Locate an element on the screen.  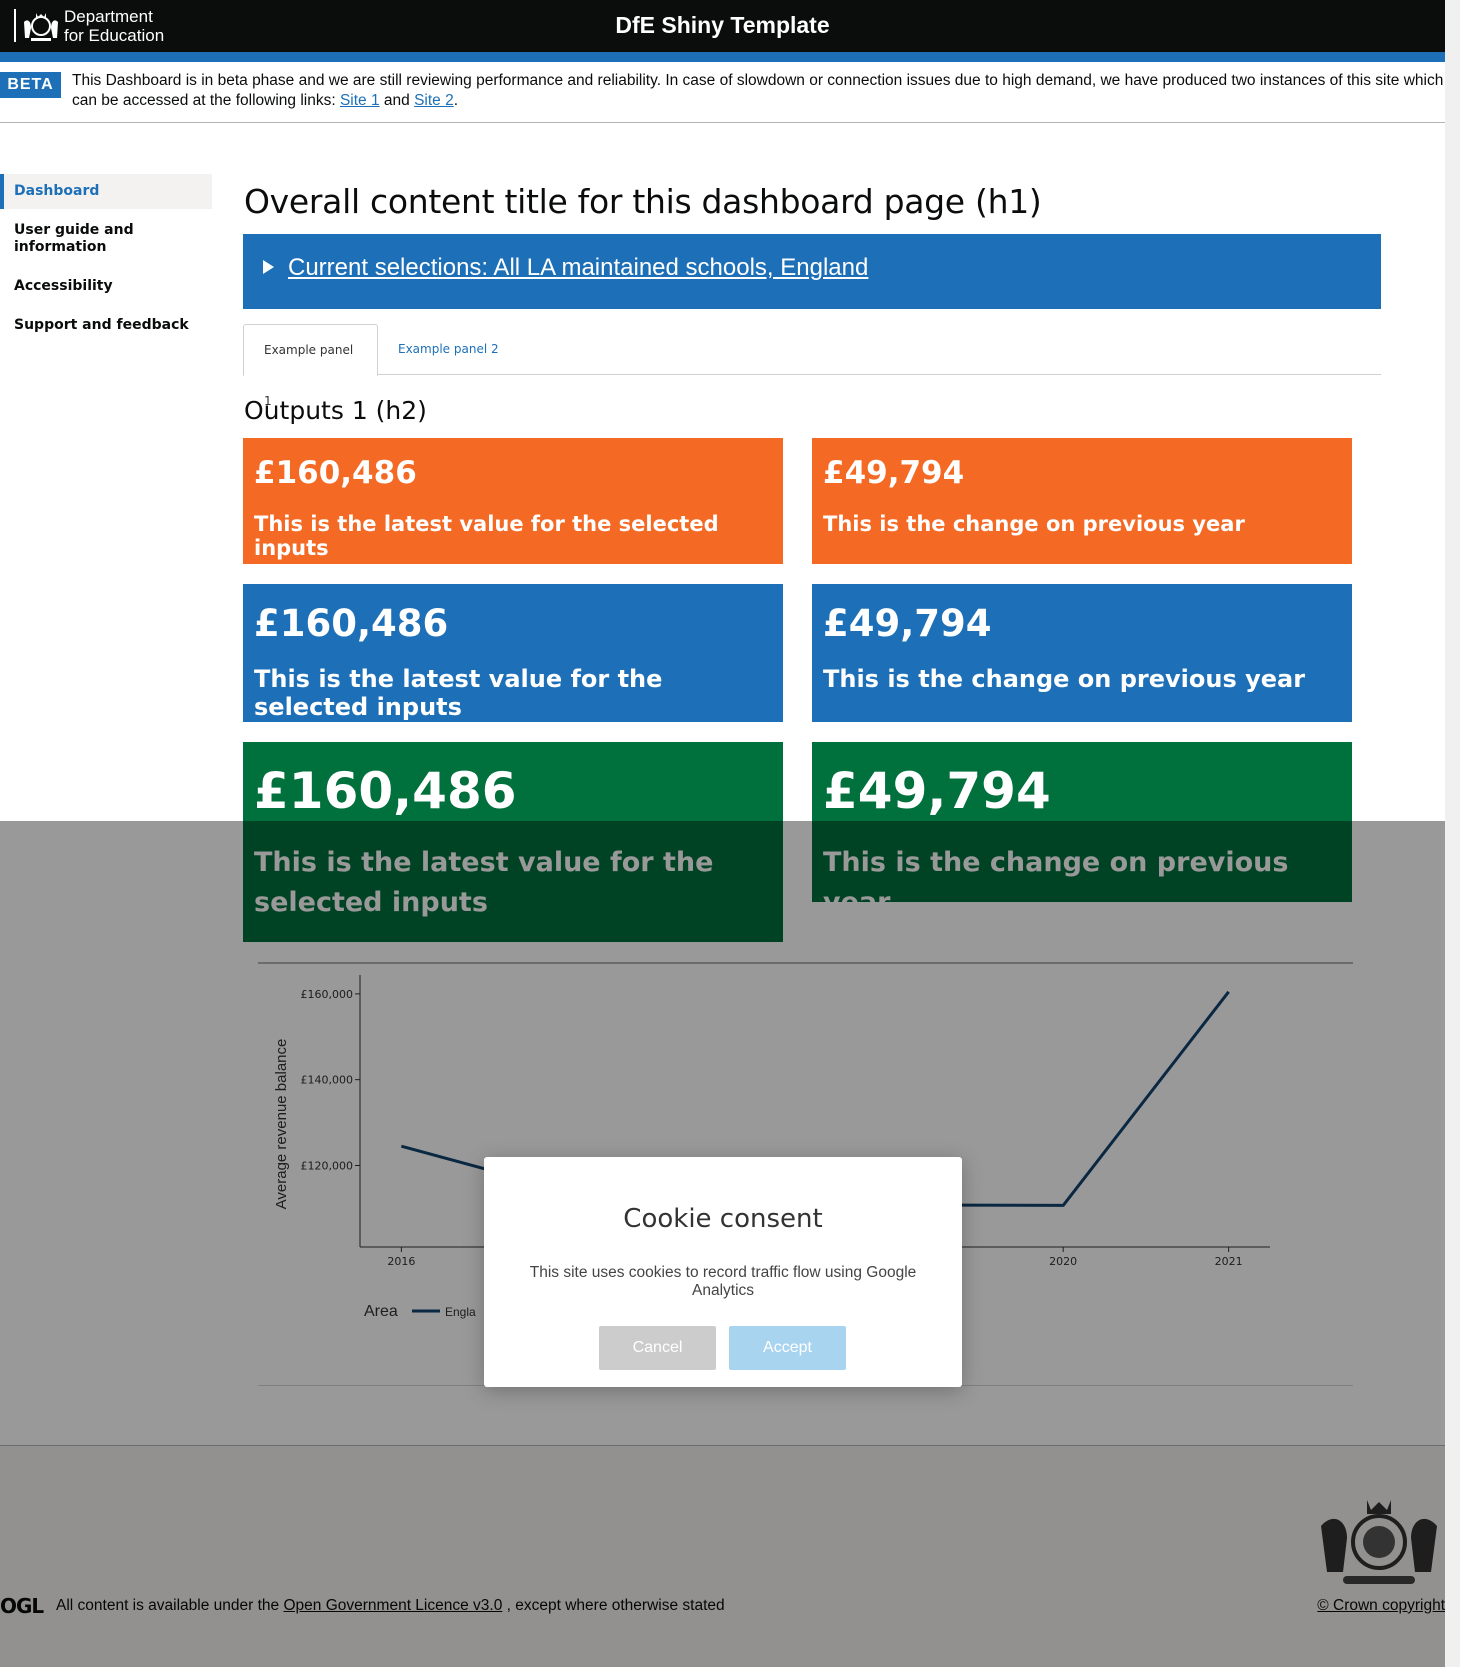
tab-example-panel-2: Example panel 2 is located at coordinates (448, 349).